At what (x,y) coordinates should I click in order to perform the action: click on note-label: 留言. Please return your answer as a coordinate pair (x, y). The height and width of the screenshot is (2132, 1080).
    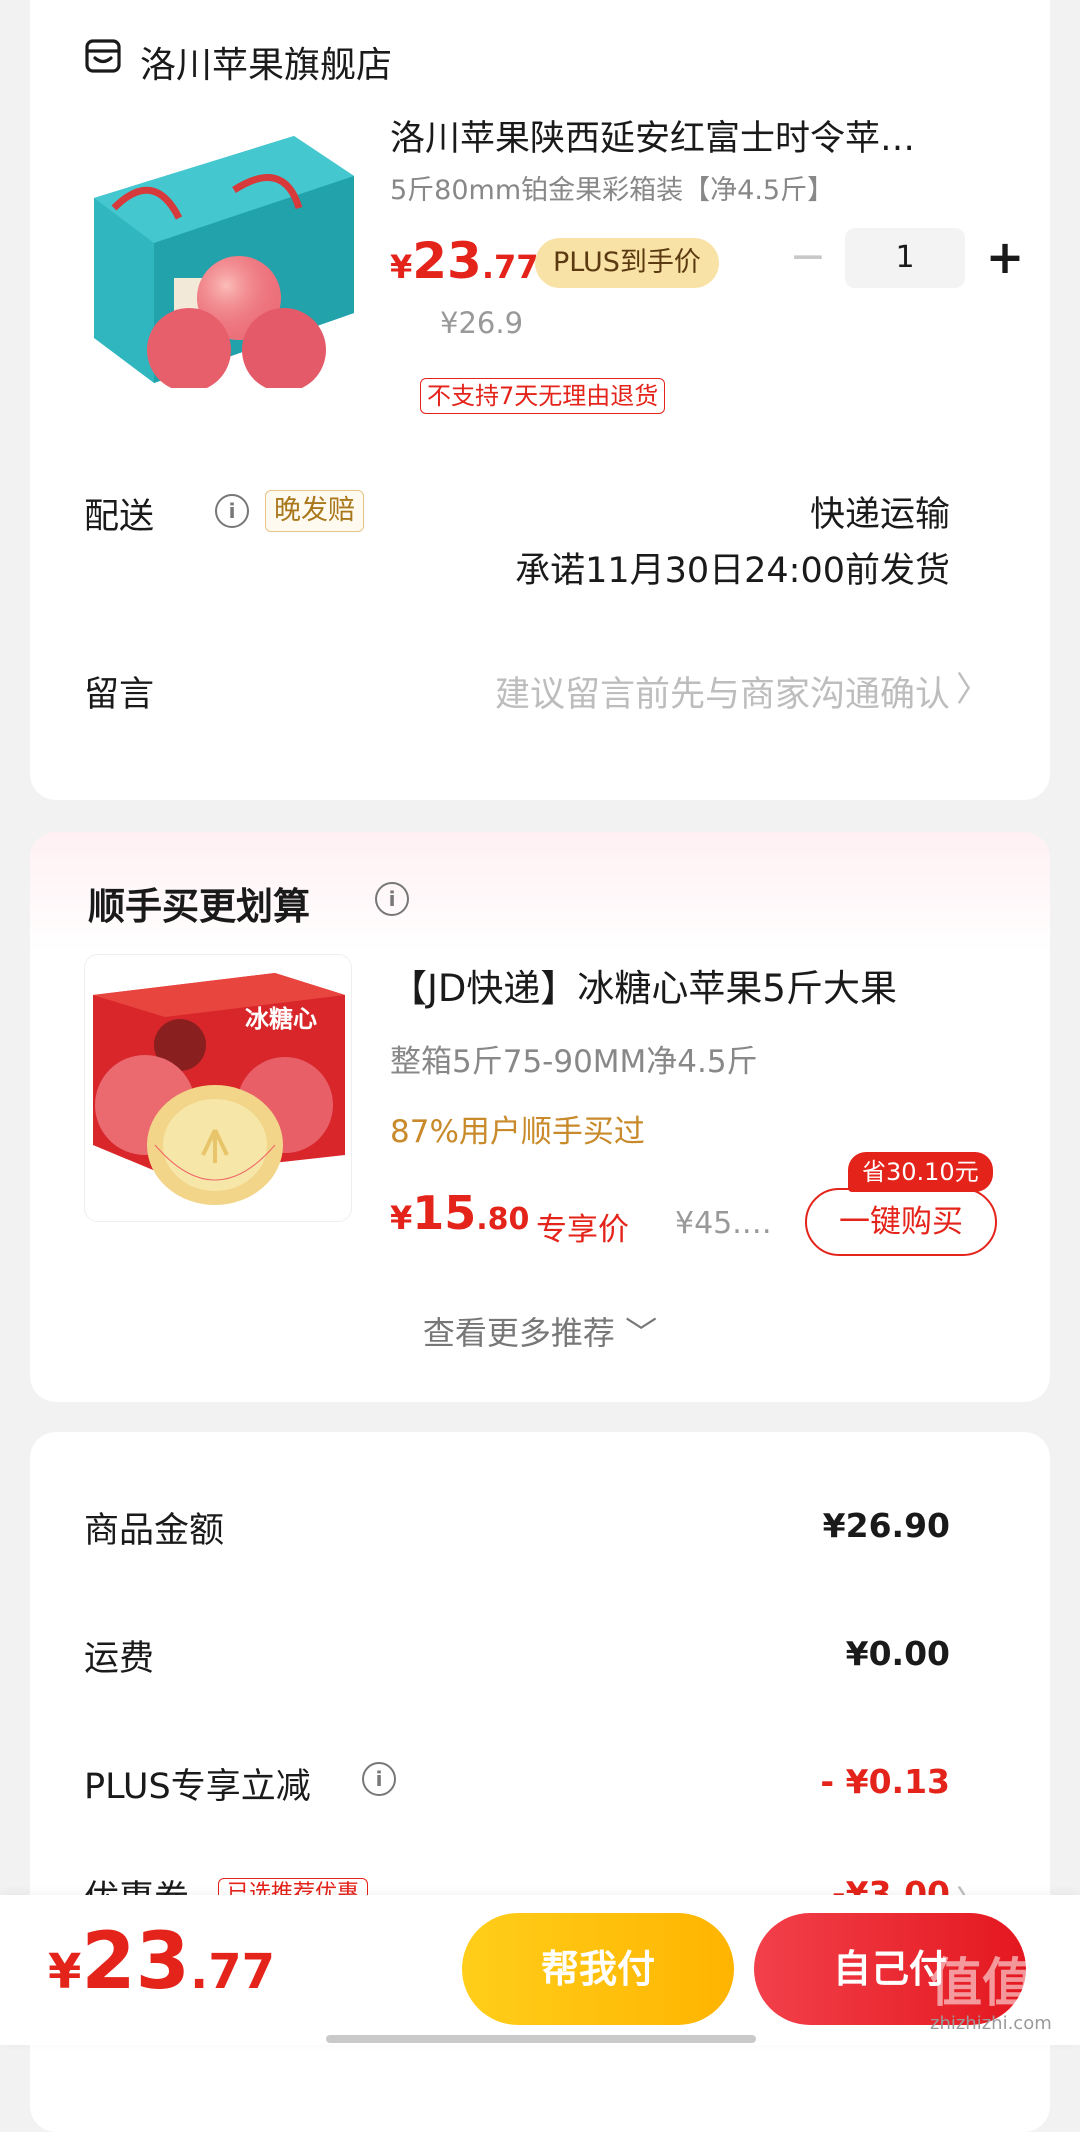
    Looking at the image, I should click on (119, 695).